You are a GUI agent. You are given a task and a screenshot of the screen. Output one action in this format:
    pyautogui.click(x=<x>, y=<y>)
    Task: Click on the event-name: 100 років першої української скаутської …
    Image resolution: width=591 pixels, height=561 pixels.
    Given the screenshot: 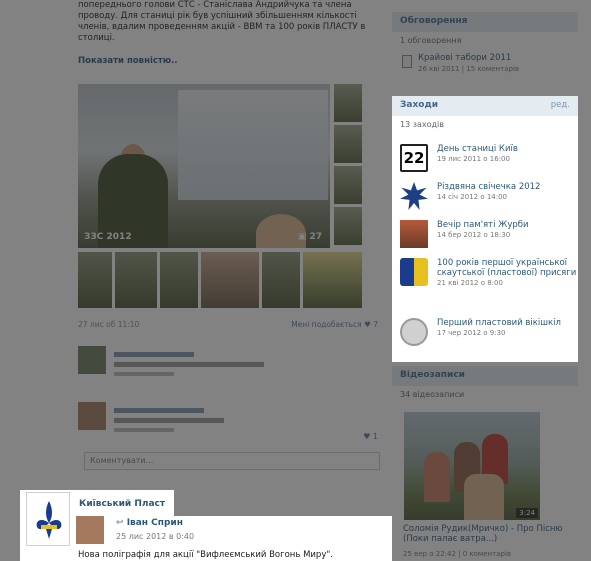 What is the action you would take?
    pyautogui.click(x=507, y=268)
    